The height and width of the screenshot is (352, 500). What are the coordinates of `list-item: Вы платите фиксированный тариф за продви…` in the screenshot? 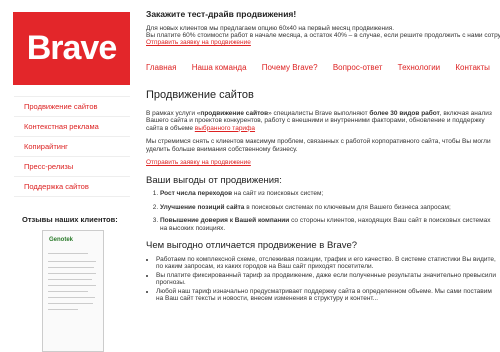 It's located at (326, 279).